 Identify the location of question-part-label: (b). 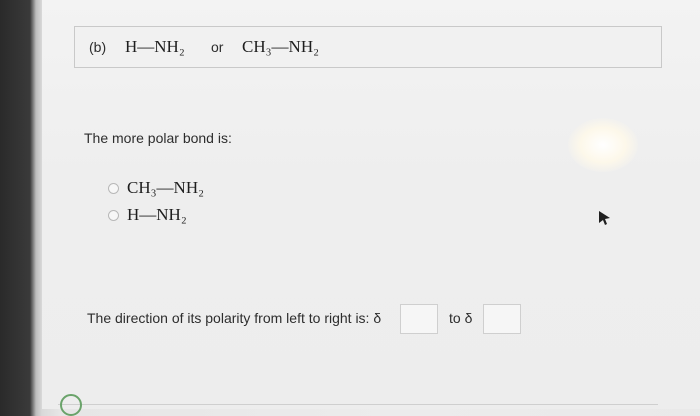
(98, 47).